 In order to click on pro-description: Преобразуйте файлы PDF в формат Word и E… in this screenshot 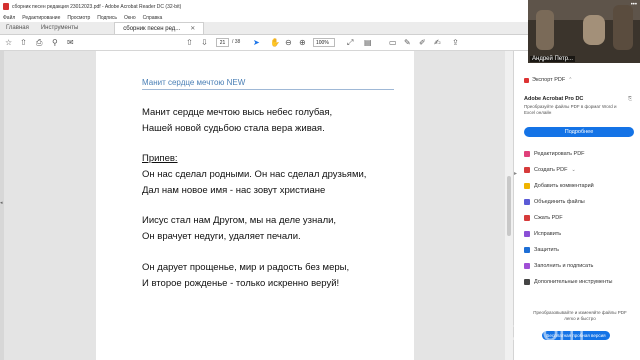, I will do `click(570, 109)`.